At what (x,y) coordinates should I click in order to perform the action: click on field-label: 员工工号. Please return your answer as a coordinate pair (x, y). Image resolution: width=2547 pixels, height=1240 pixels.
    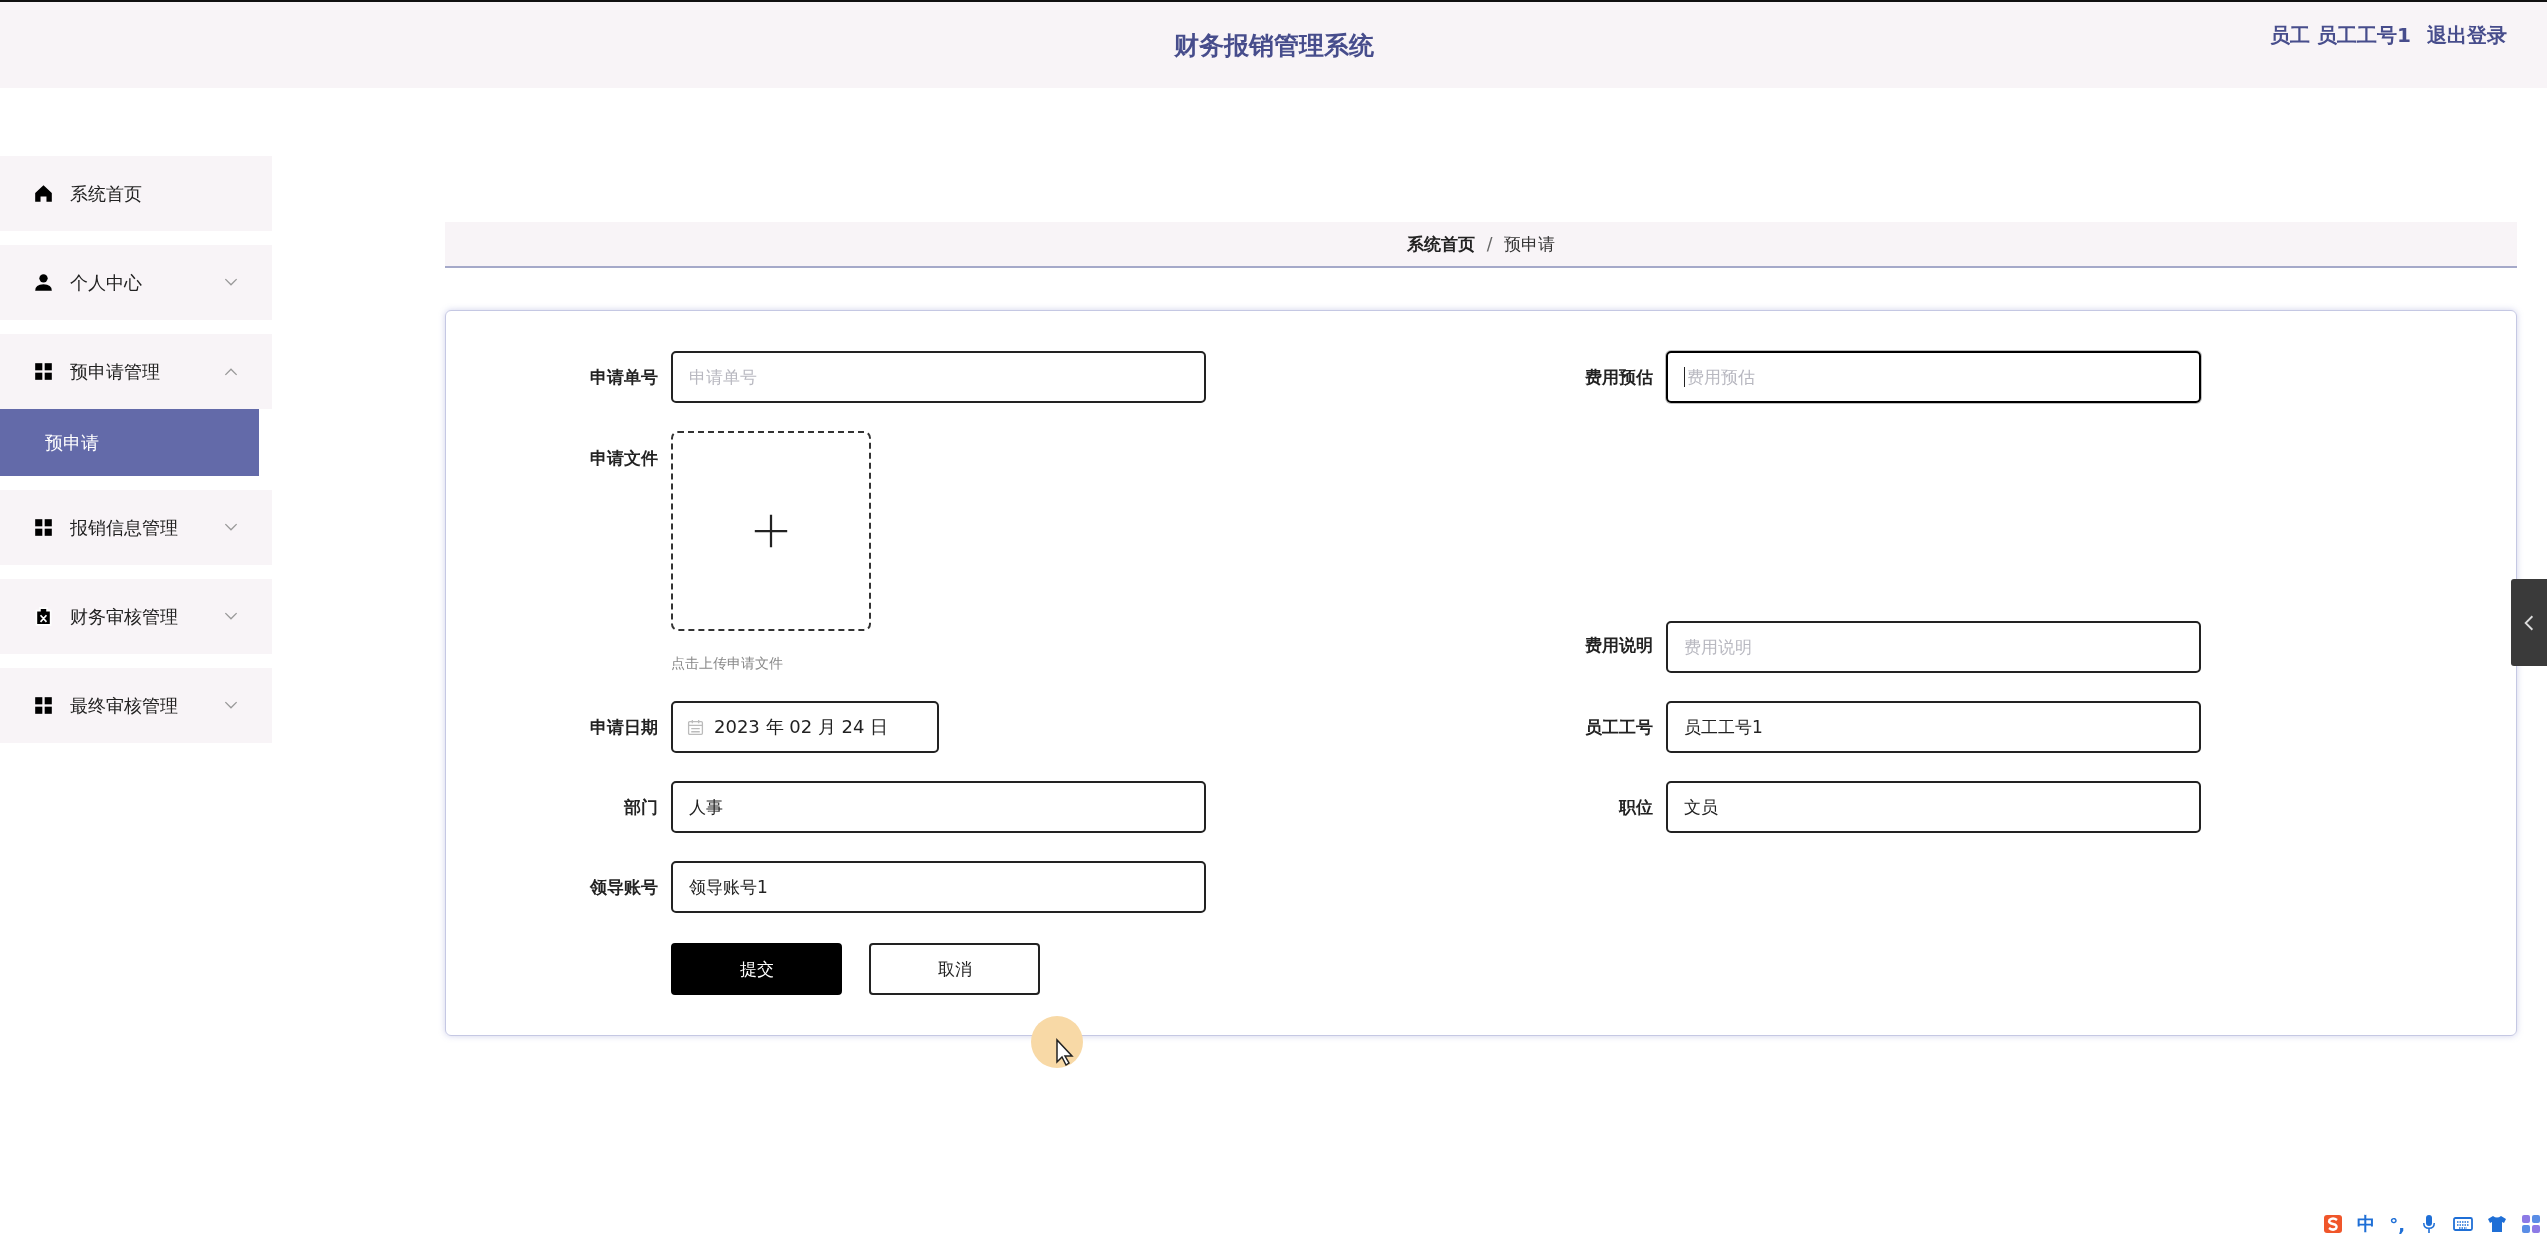
    Looking at the image, I should click on (1618, 727).